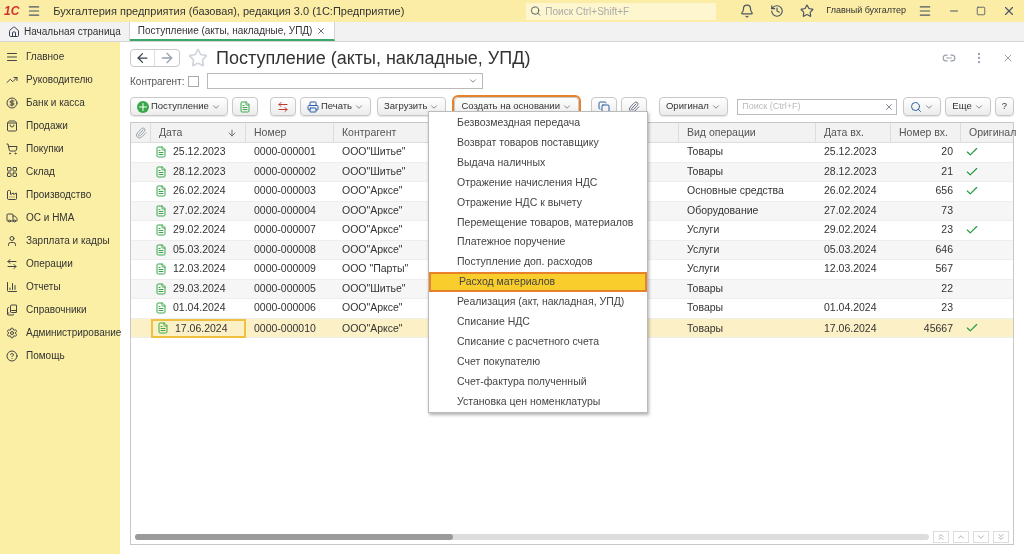 This screenshot has width=1024, height=554. What do you see at coordinates (199, 288) in the screenshot?
I see `table-cell-text: 29.03.2024` at bounding box center [199, 288].